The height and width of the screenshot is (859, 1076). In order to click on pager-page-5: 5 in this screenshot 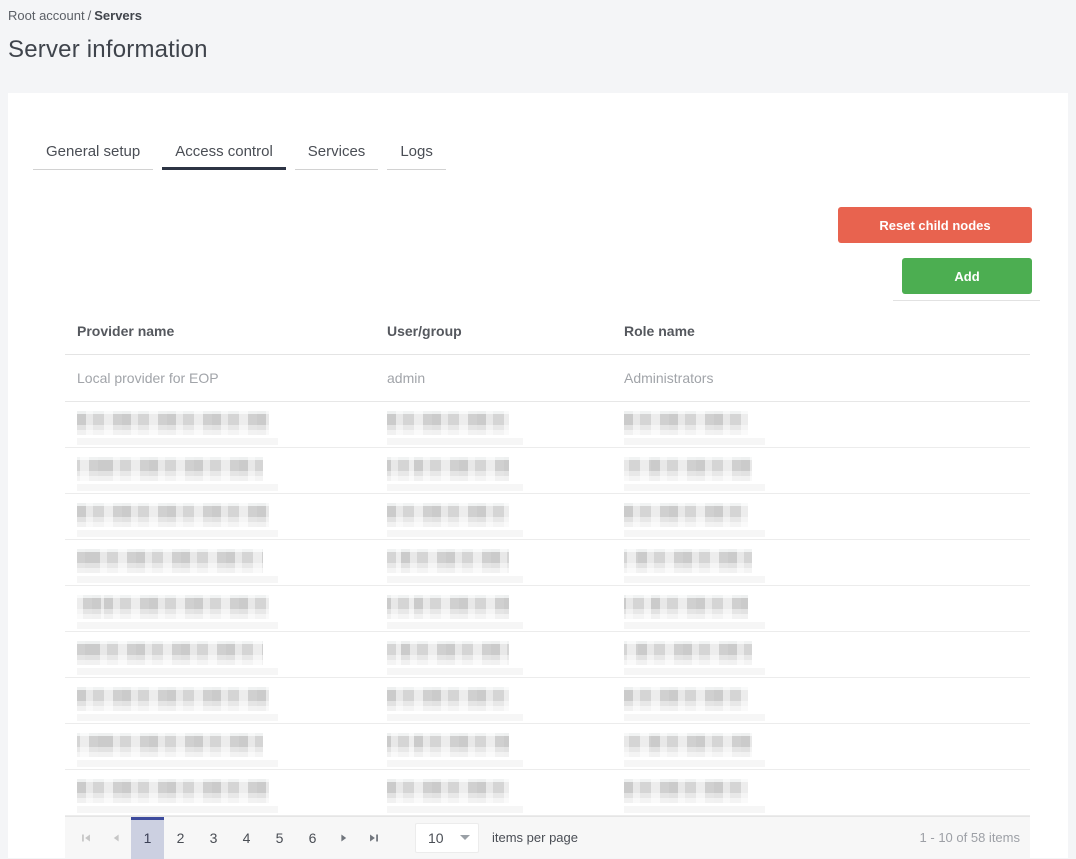, I will do `click(279, 838)`.